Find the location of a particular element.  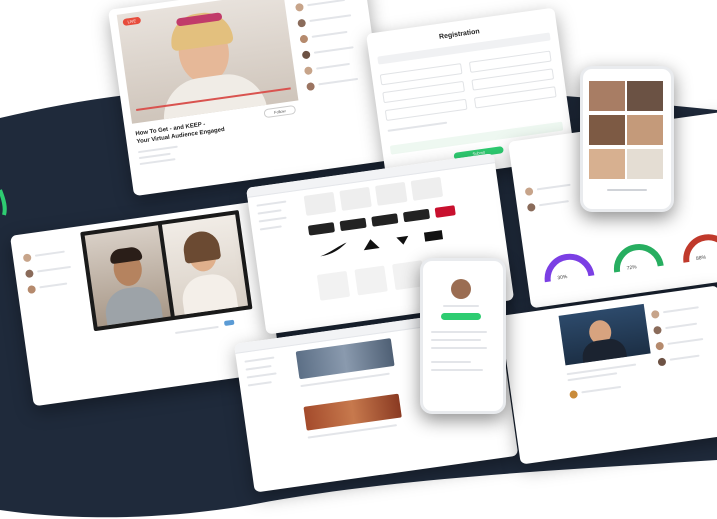

session-video is located at coordinates (604, 334).